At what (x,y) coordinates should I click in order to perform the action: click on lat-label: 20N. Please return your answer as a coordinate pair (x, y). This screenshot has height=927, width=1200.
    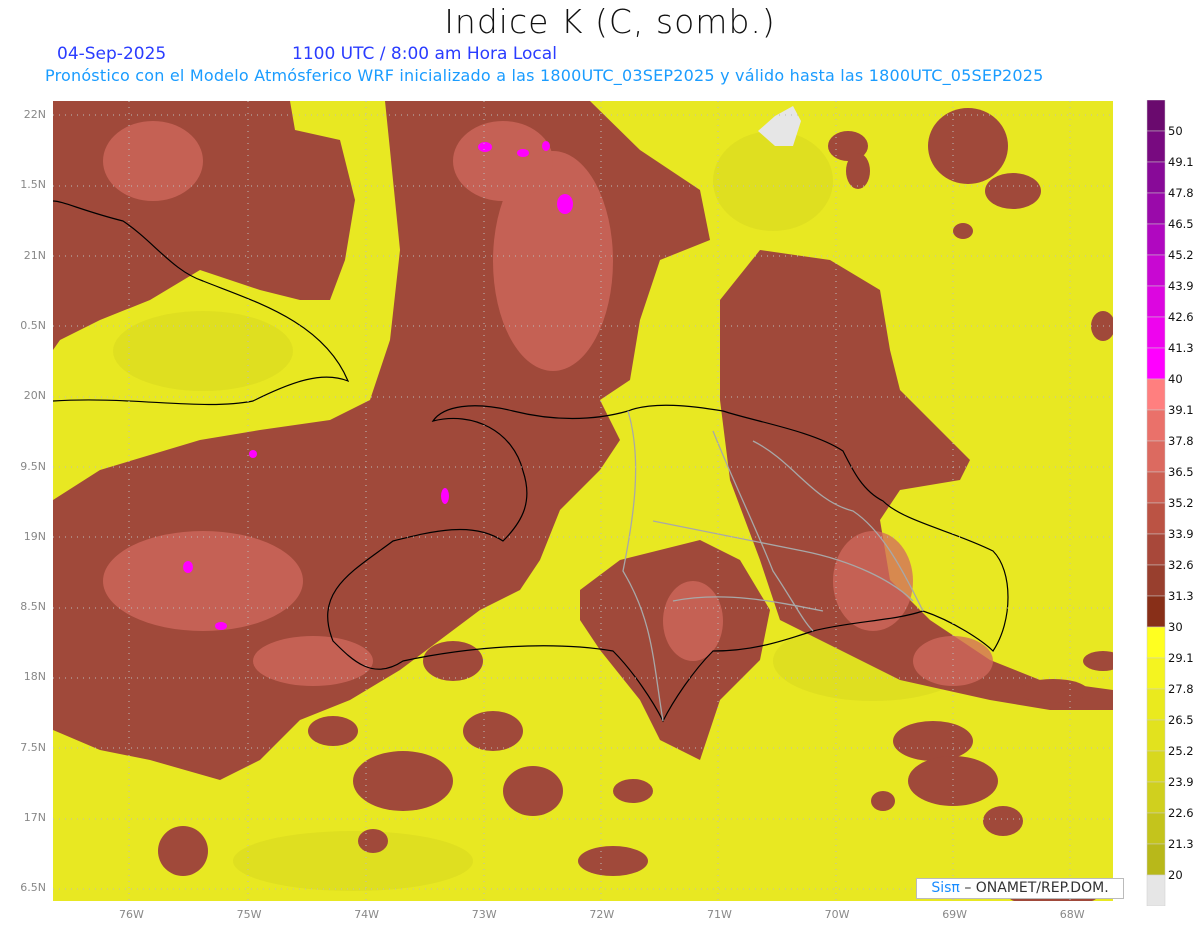
    Looking at the image, I should click on (34, 396).